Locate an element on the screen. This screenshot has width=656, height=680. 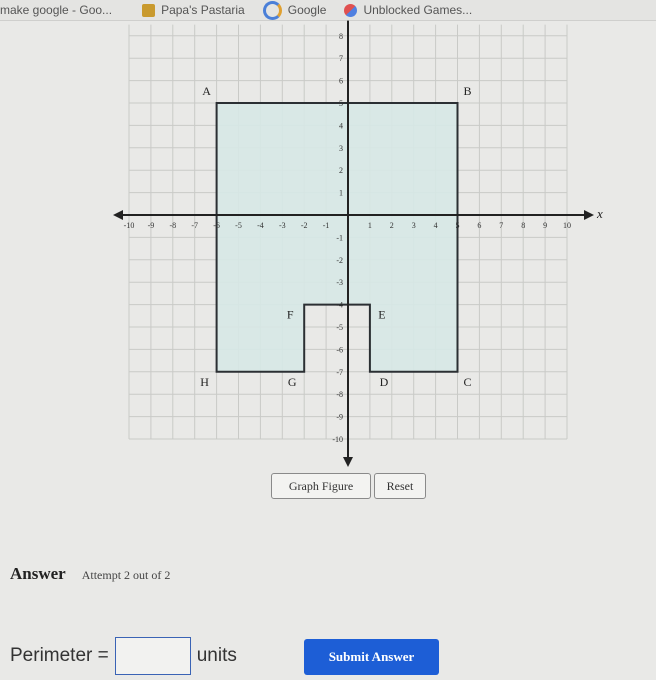
units-label: units is located at coordinates (216, 655).